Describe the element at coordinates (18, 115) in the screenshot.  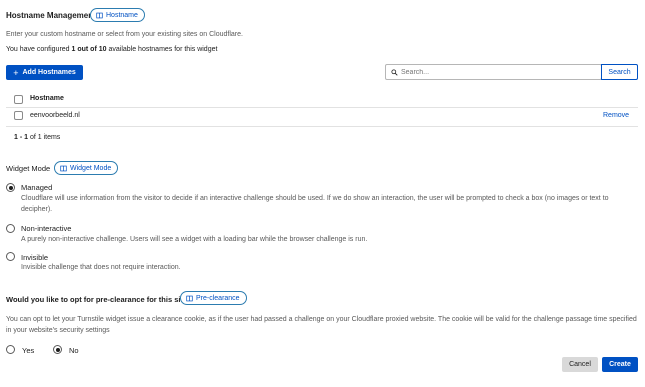
I see `row-checkbox` at that location.